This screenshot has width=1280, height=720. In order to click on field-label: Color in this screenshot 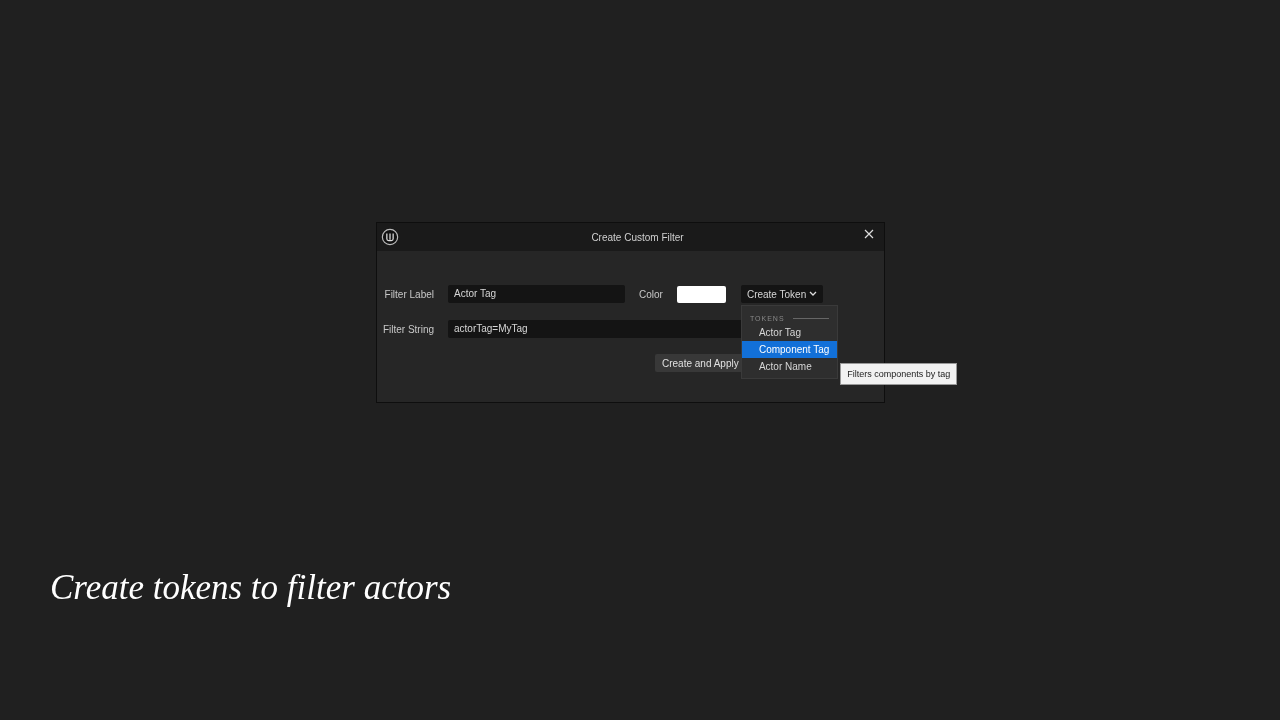, I will do `click(650, 294)`.